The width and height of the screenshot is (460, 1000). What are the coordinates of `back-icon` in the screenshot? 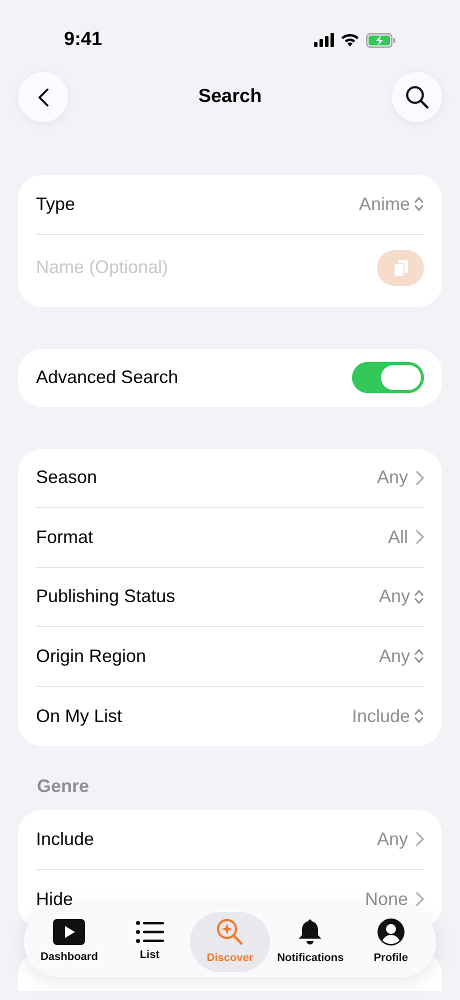 It's located at (43, 97).